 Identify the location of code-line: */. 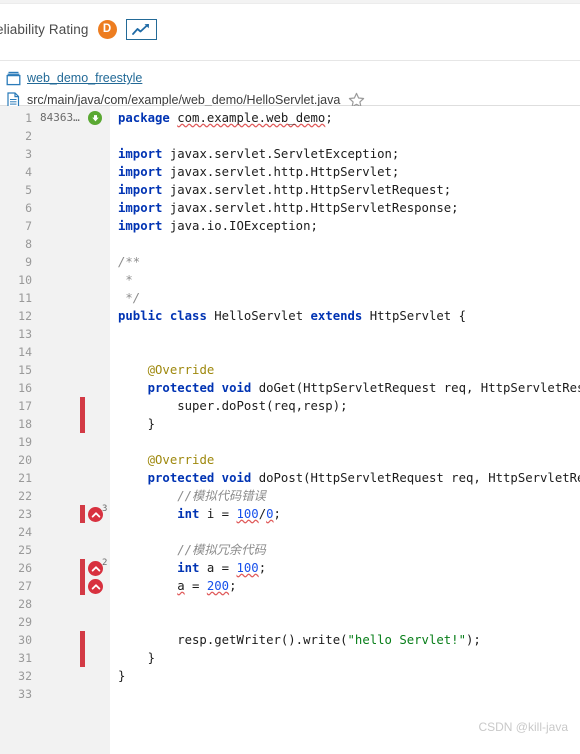
(129, 298).